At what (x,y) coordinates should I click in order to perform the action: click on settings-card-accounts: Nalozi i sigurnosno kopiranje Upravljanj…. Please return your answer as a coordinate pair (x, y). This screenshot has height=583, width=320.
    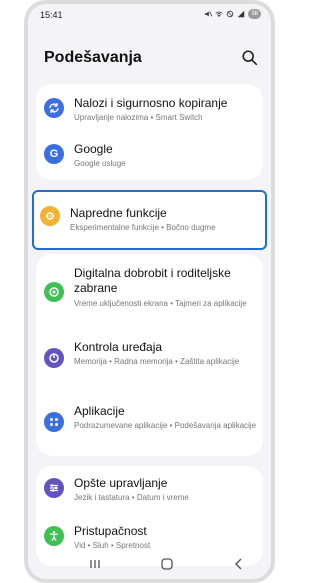
    Looking at the image, I should click on (149, 132).